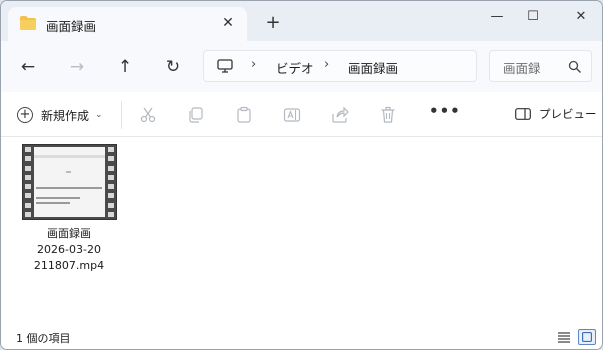 The height and width of the screenshot is (350, 603). I want to click on breadcrumb-screen-recordings: 画面録画, so click(373, 67).